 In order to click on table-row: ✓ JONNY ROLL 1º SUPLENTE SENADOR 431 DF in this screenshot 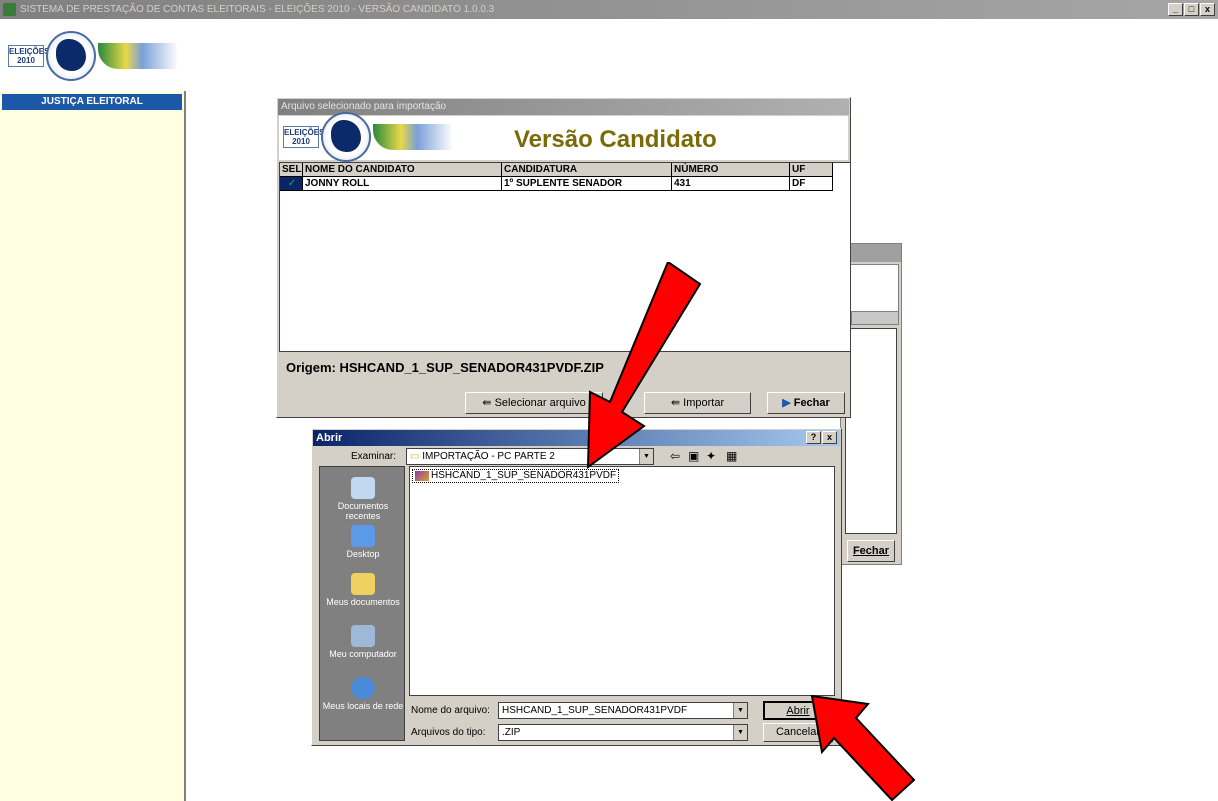, I will do `click(556, 184)`.